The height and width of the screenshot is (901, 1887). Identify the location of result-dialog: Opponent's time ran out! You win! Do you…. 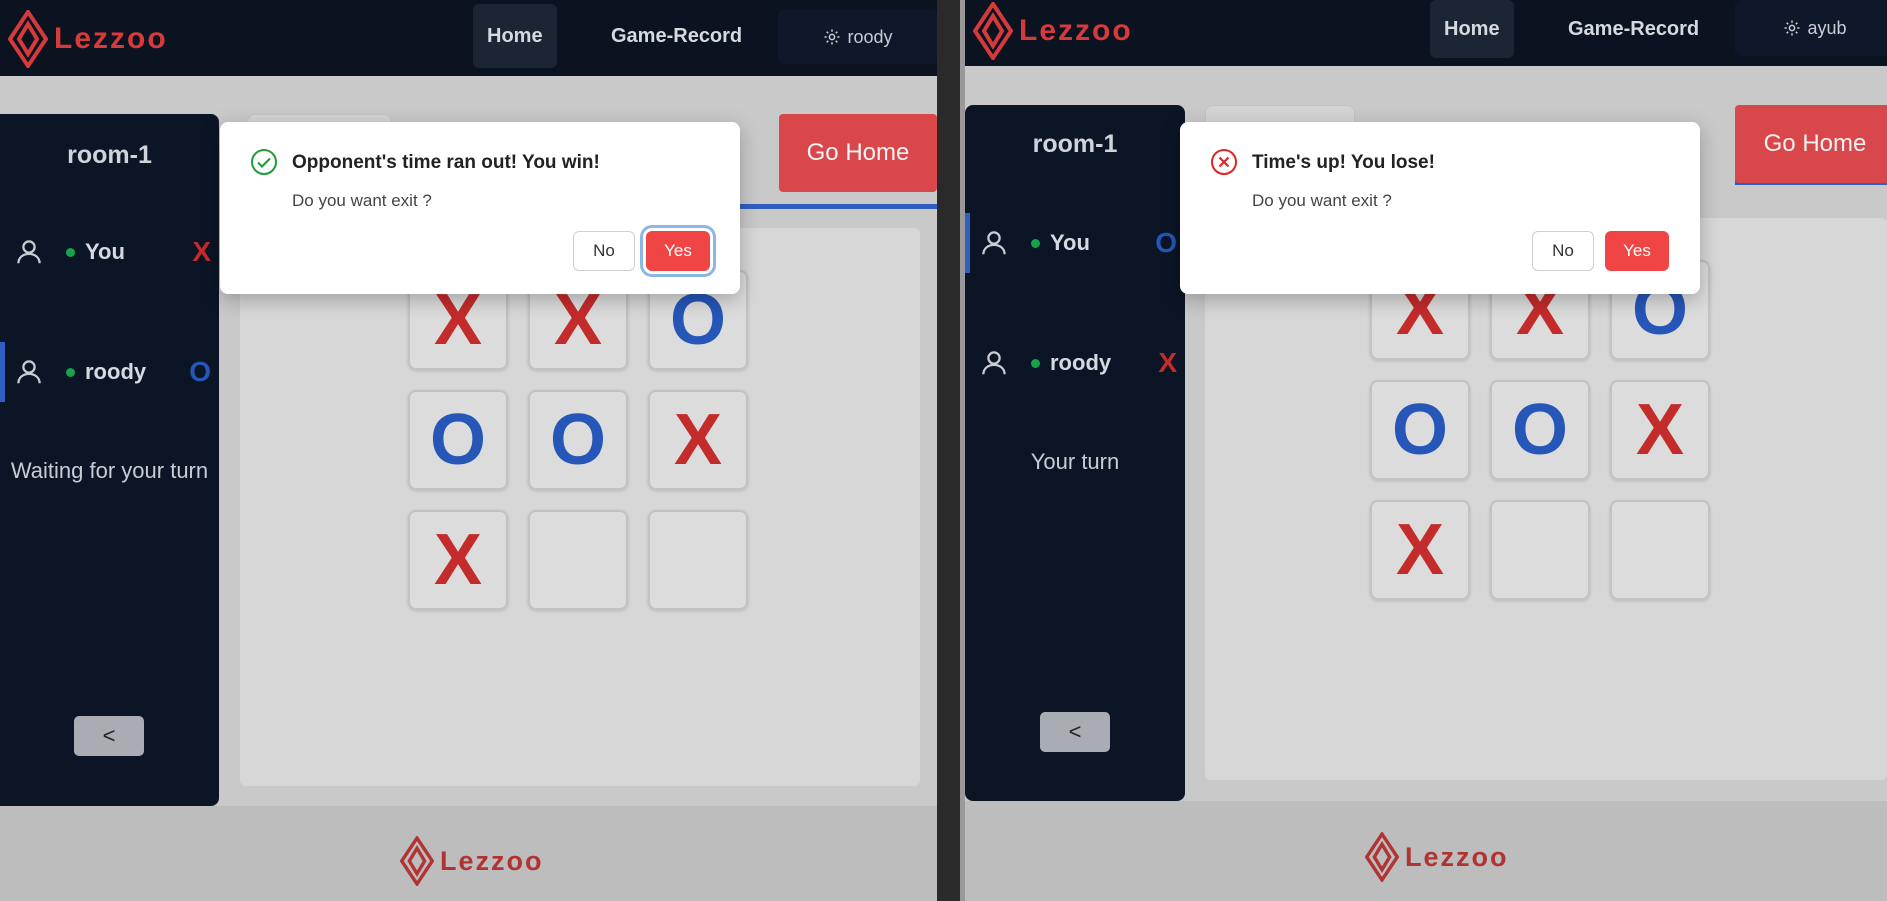
(480, 208).